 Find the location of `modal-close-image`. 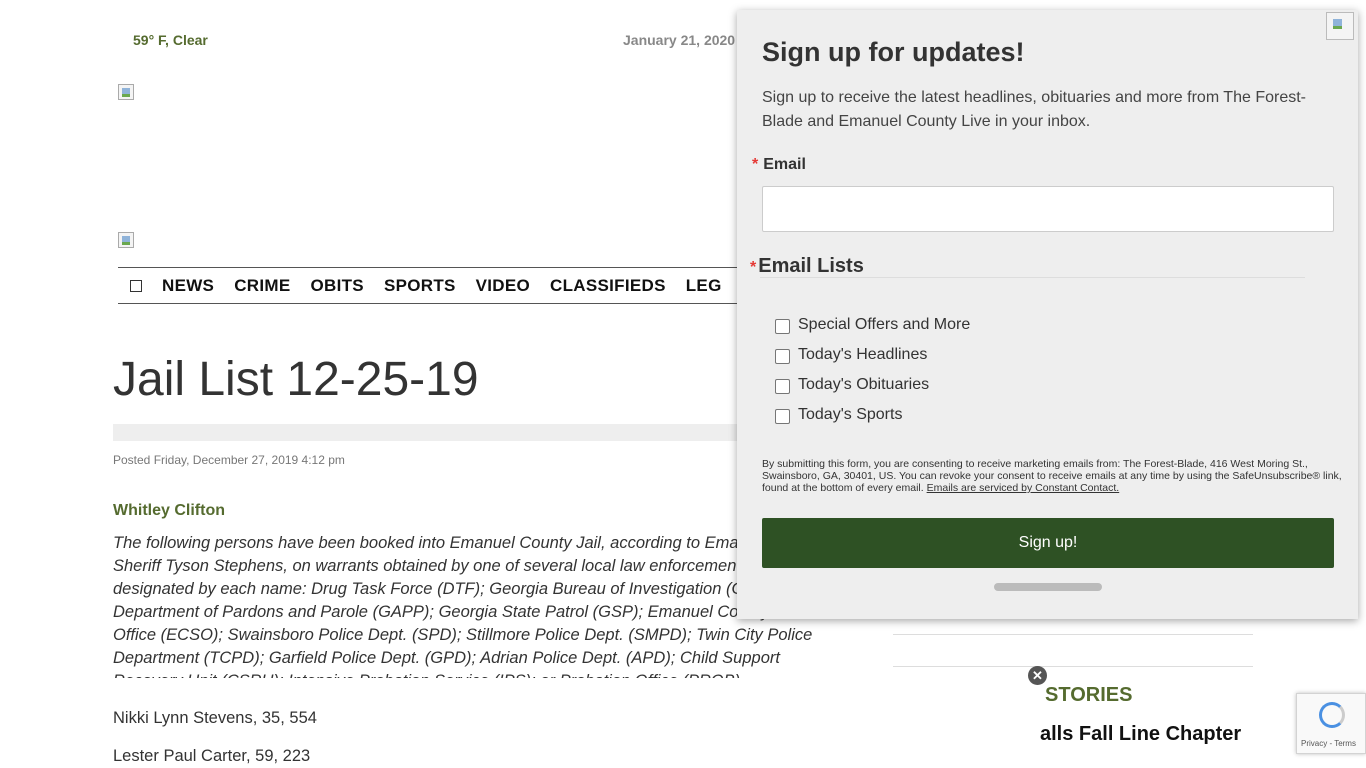

modal-close-image is located at coordinates (1340, 26).